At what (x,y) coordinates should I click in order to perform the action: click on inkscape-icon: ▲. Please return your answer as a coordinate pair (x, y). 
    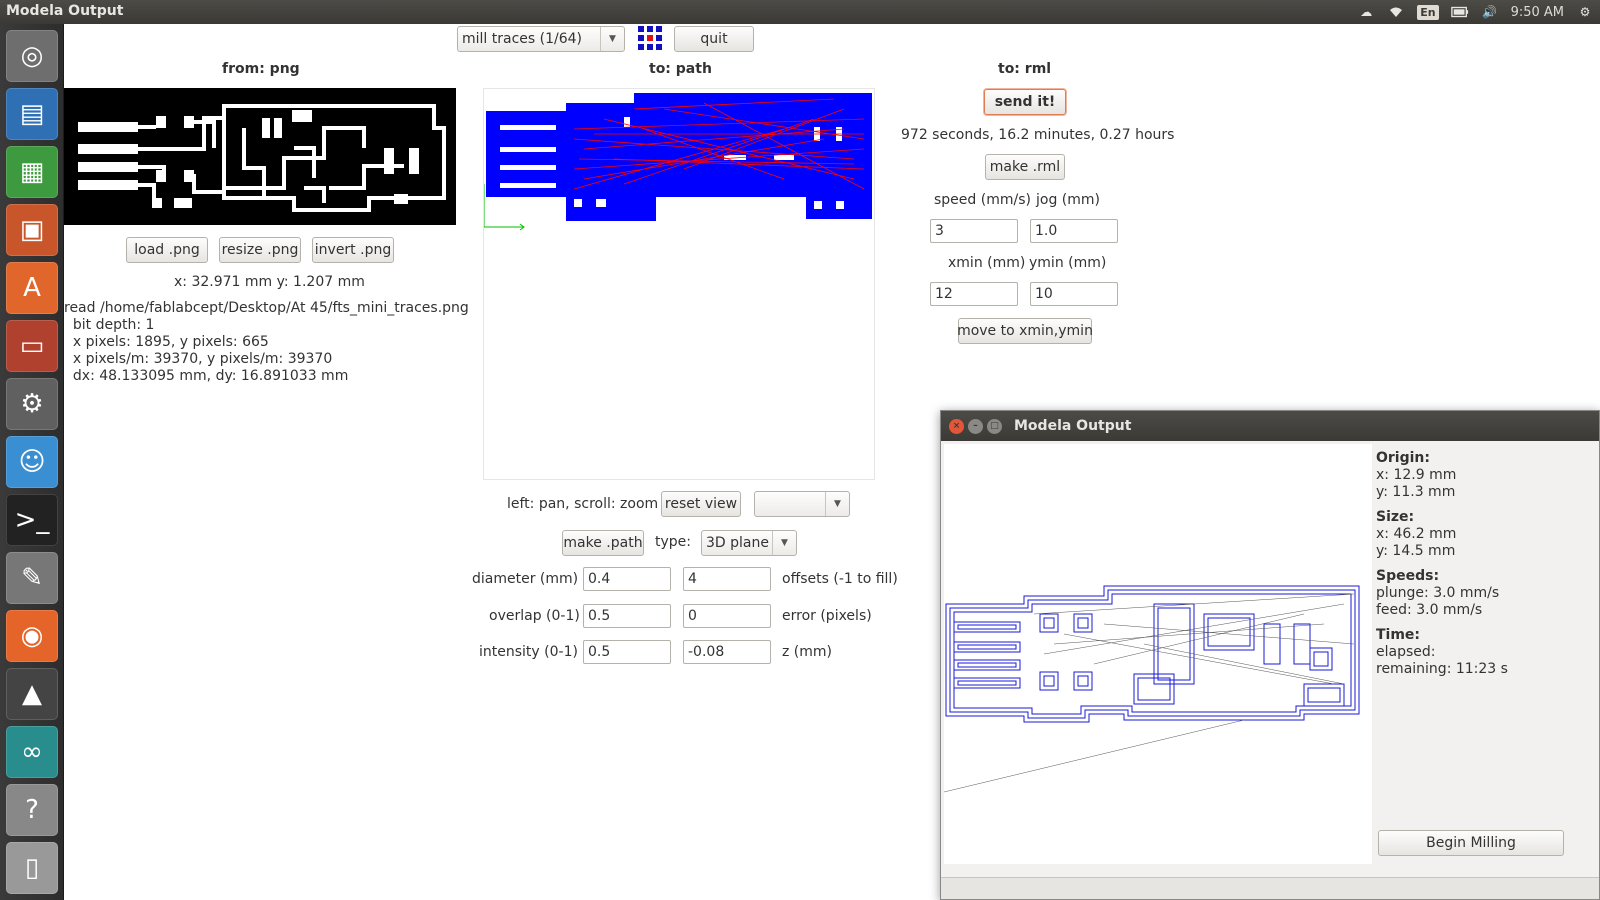
    Looking at the image, I should click on (32, 694).